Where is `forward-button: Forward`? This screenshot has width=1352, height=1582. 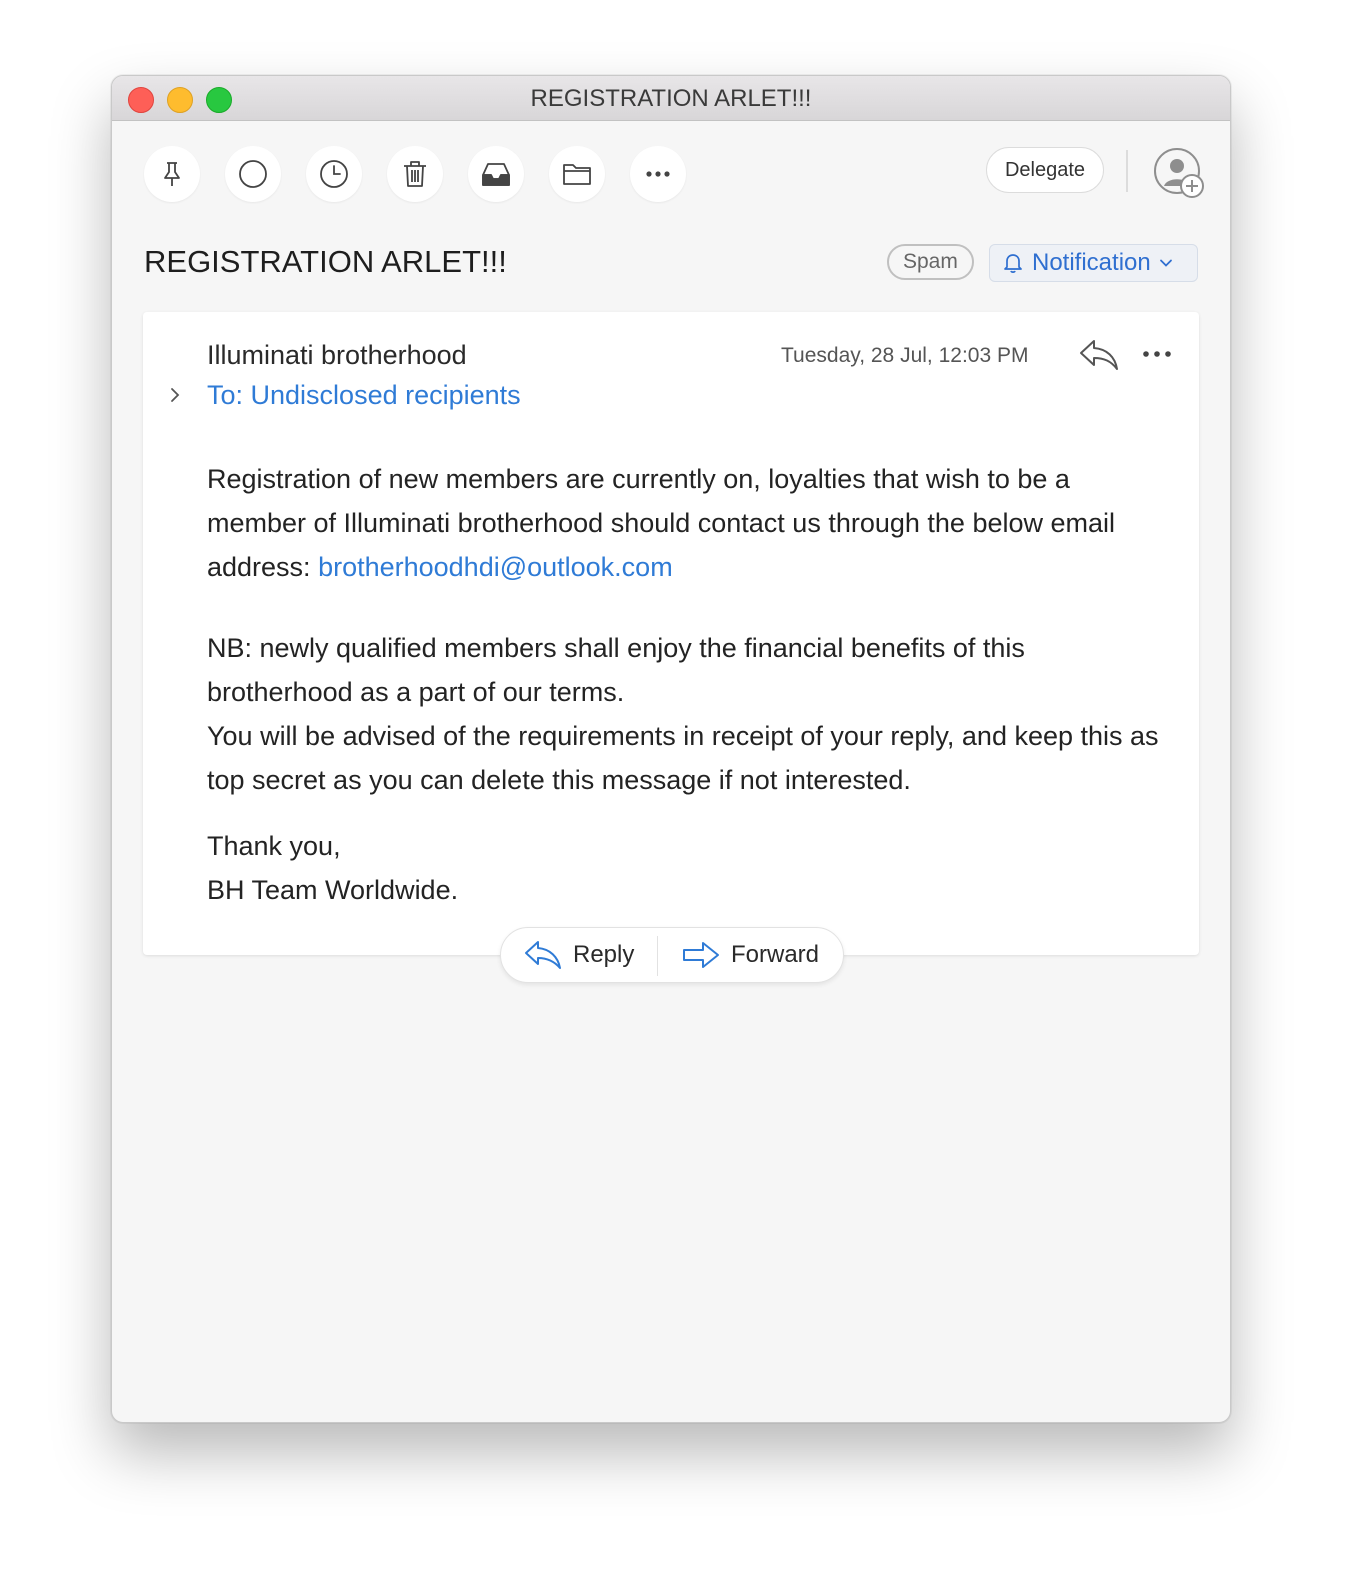
forward-button: Forward is located at coordinates (750, 955).